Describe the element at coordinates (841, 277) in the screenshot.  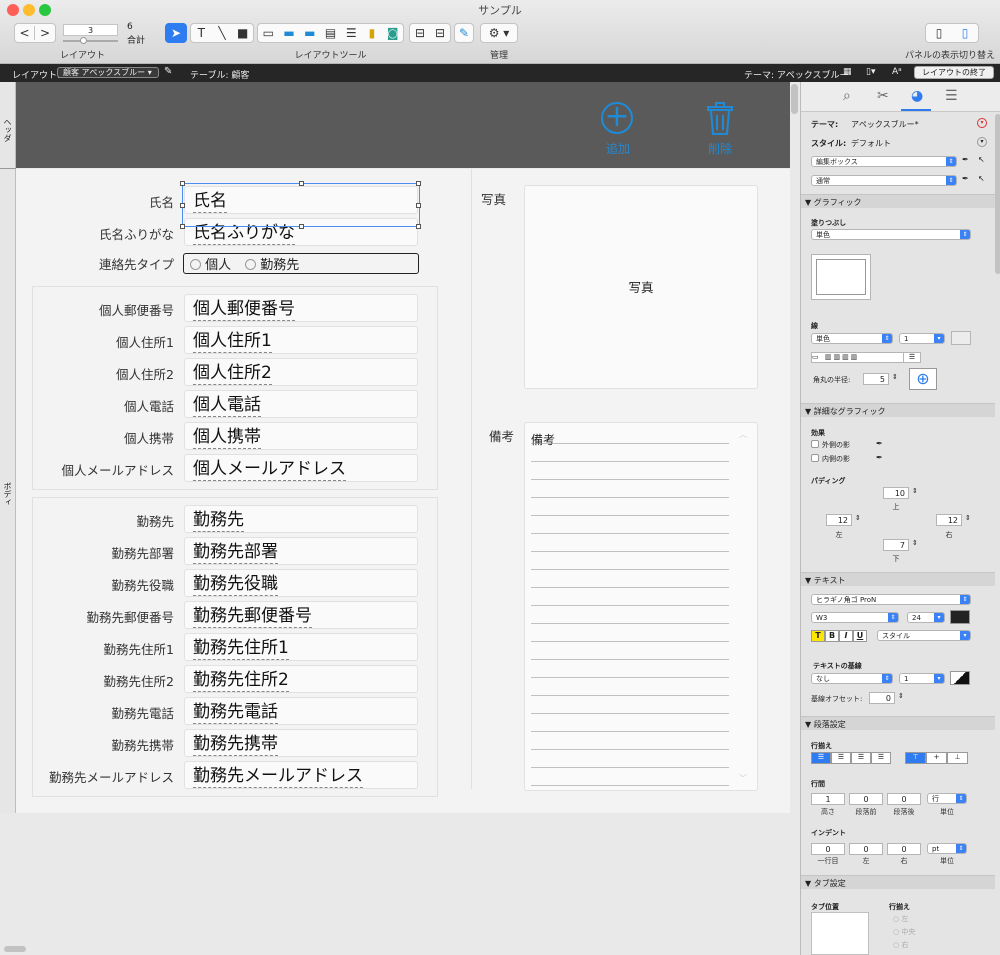
I see `fill-color-well` at that location.